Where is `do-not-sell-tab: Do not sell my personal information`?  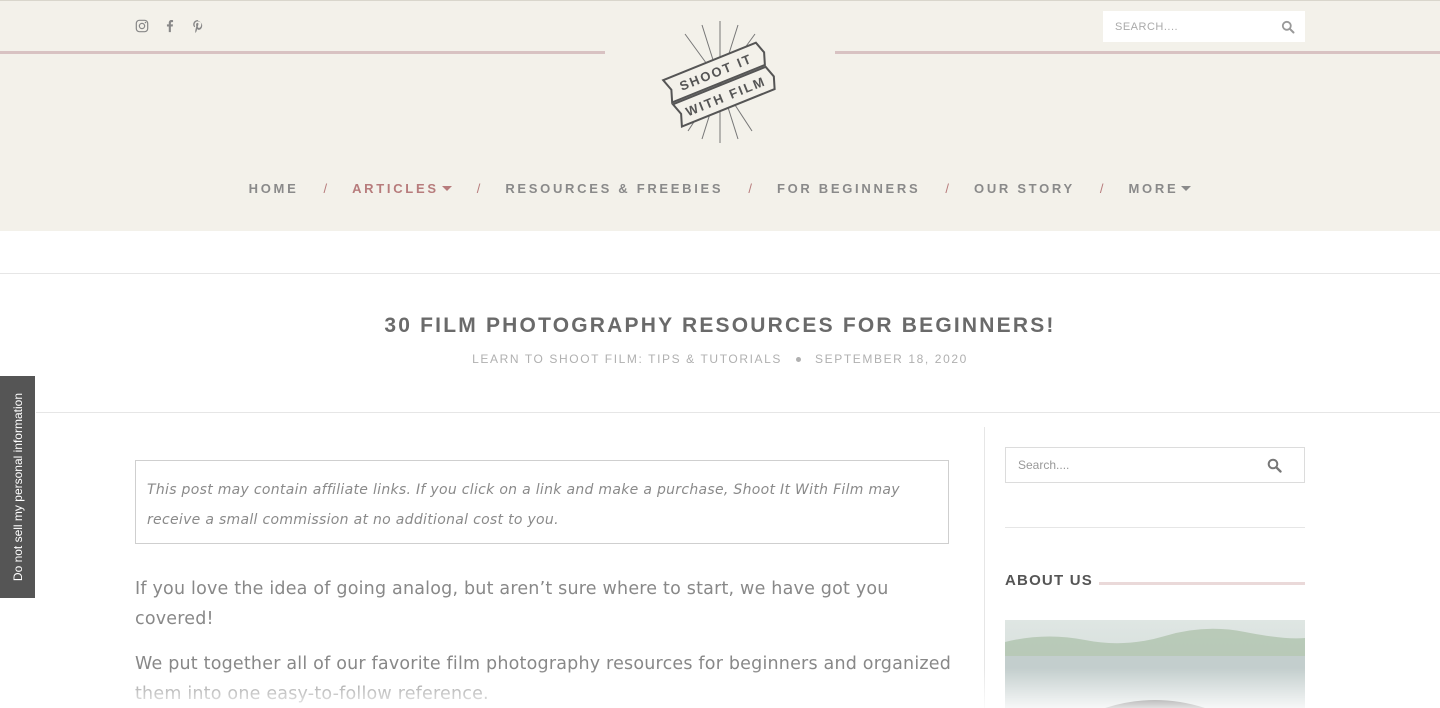
do-not-sell-tab: Do not sell my personal information is located at coordinates (17, 487).